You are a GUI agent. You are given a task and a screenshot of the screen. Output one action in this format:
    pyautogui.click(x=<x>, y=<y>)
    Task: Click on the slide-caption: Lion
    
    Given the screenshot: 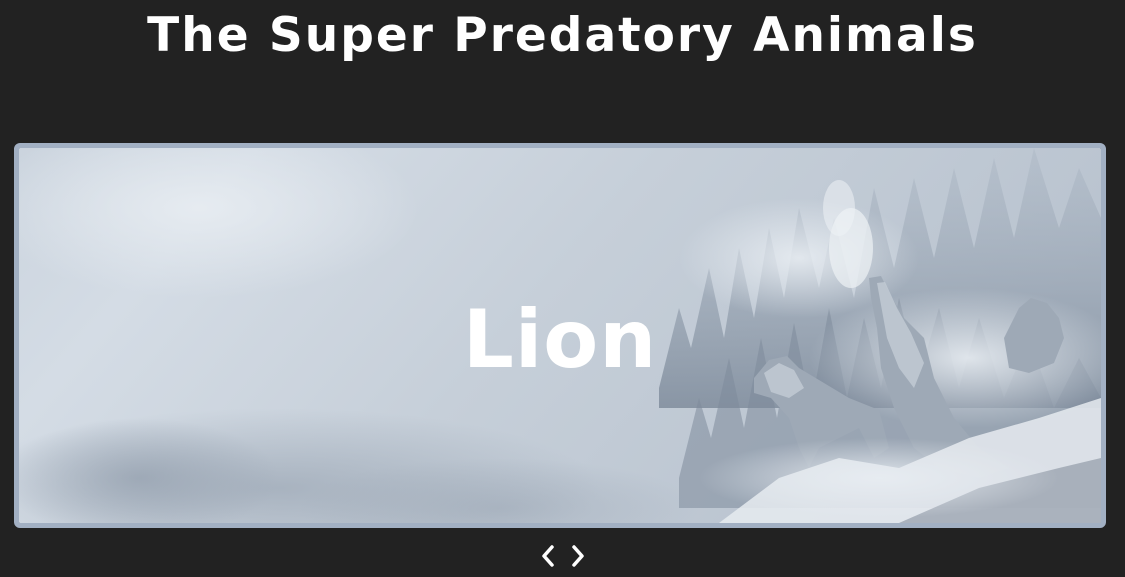 What is the action you would take?
    pyautogui.click(x=560, y=339)
    